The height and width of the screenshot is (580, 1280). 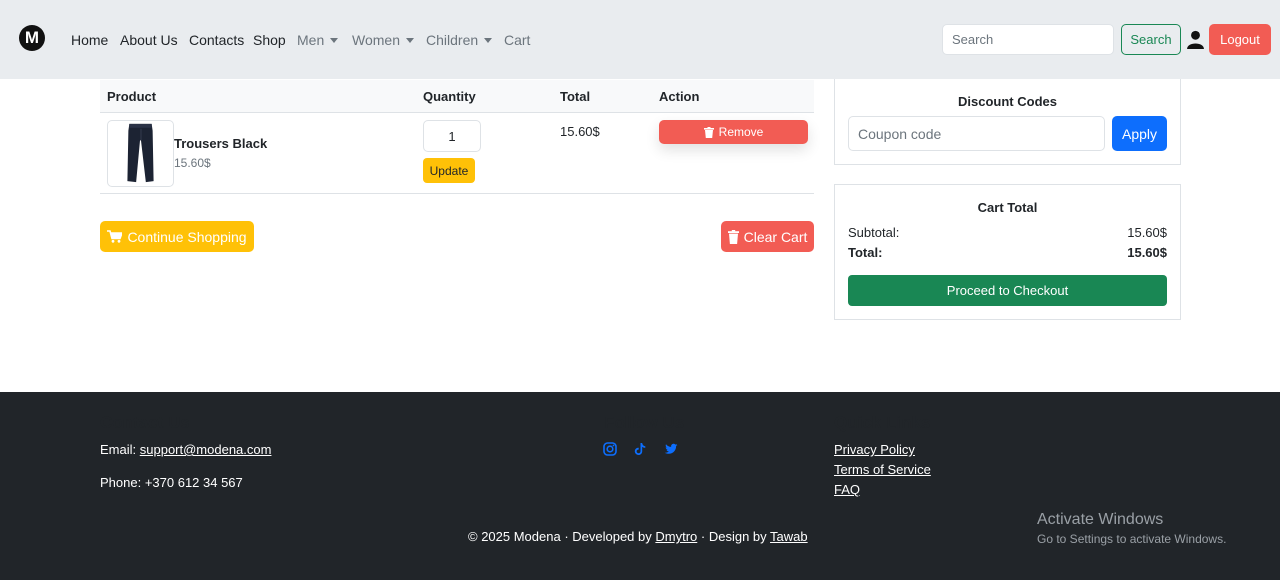 What do you see at coordinates (1007, 290) in the screenshot?
I see `checkout-button: Proceed to Checkout` at bounding box center [1007, 290].